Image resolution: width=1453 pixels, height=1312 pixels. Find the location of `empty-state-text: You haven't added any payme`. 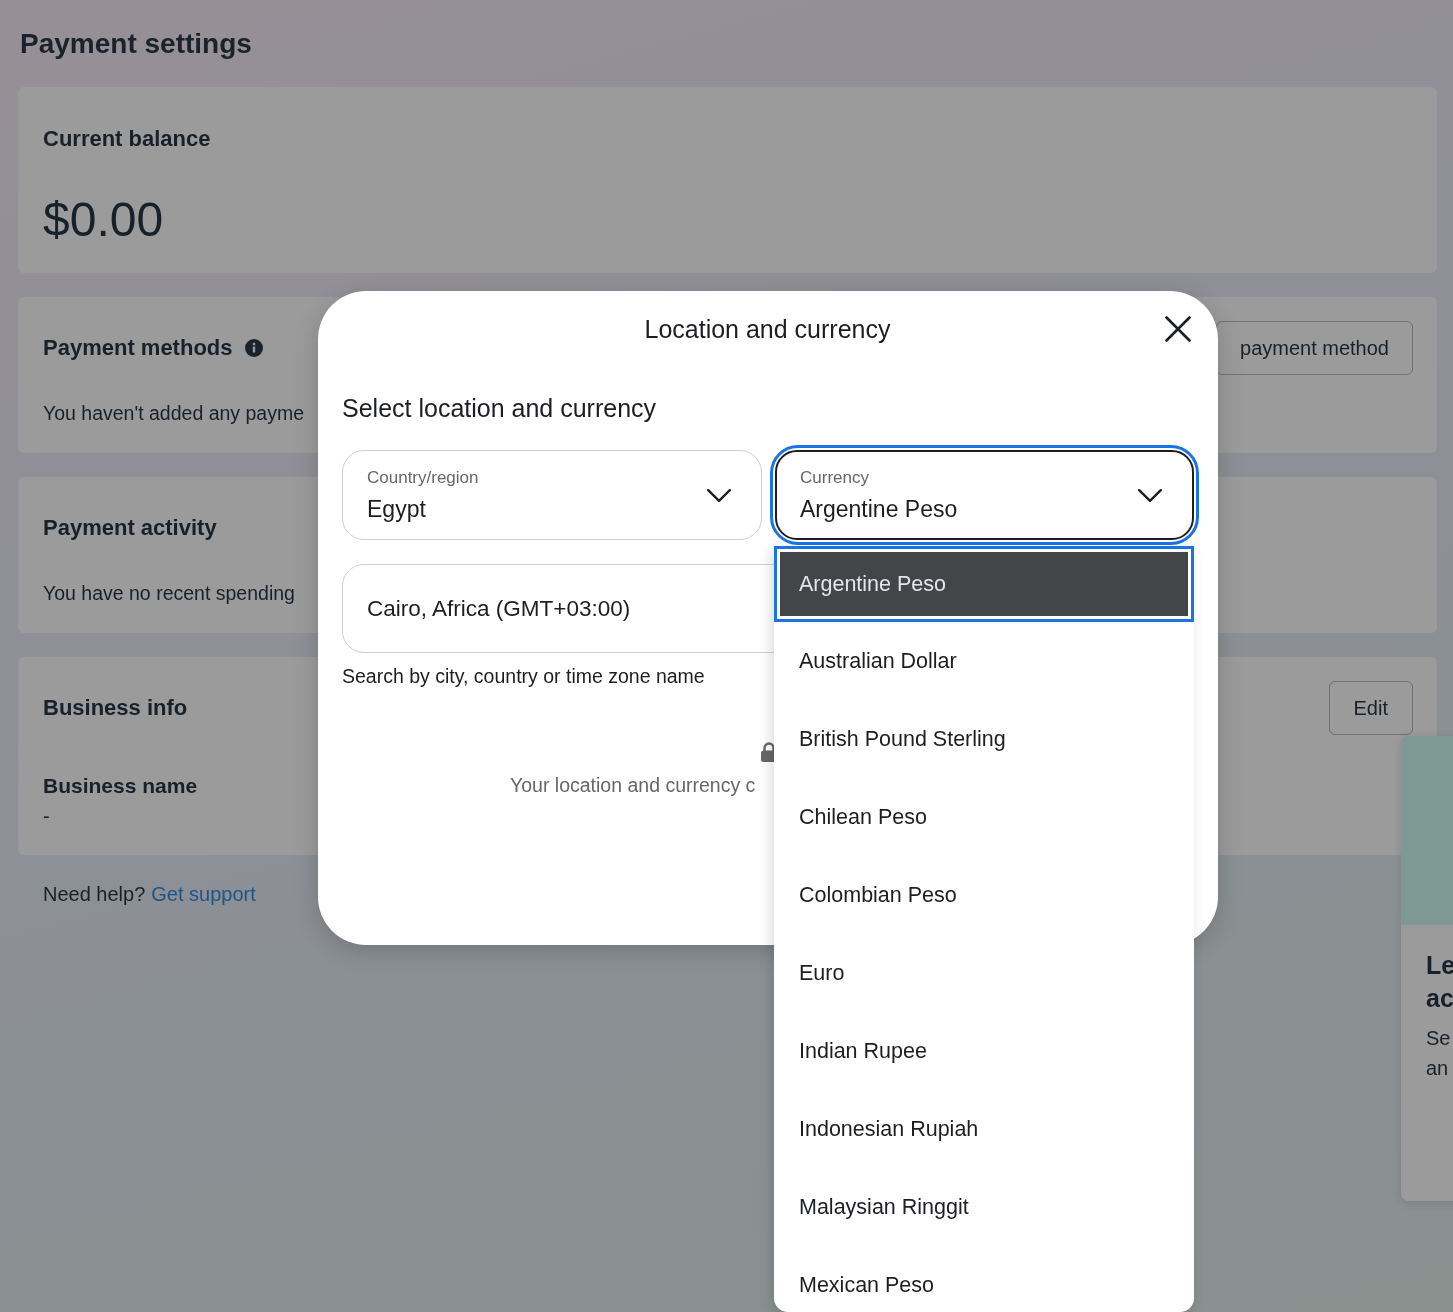

empty-state-text: You haven't added any payme is located at coordinates (174, 413).